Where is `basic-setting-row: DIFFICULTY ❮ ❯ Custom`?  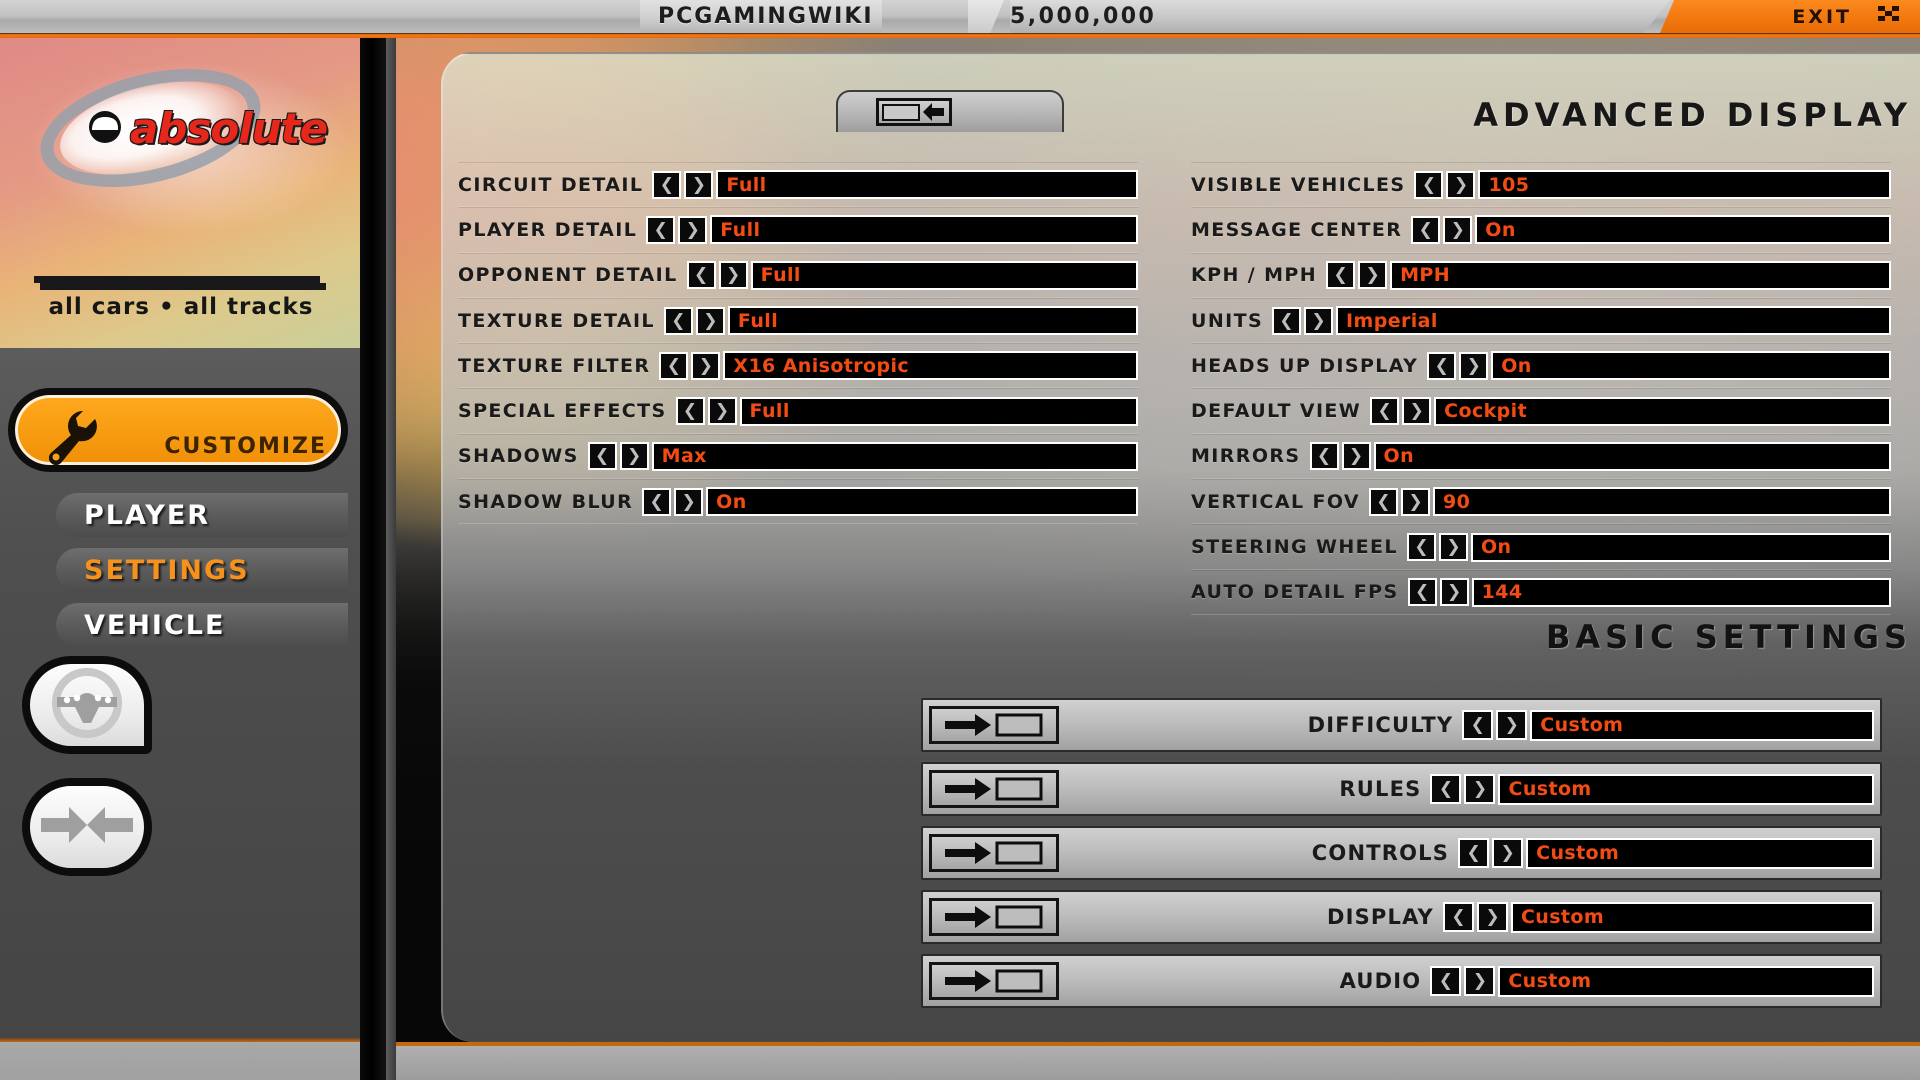
basic-setting-row: DIFFICULTY ❮ ❯ Custom is located at coordinates (1401, 725).